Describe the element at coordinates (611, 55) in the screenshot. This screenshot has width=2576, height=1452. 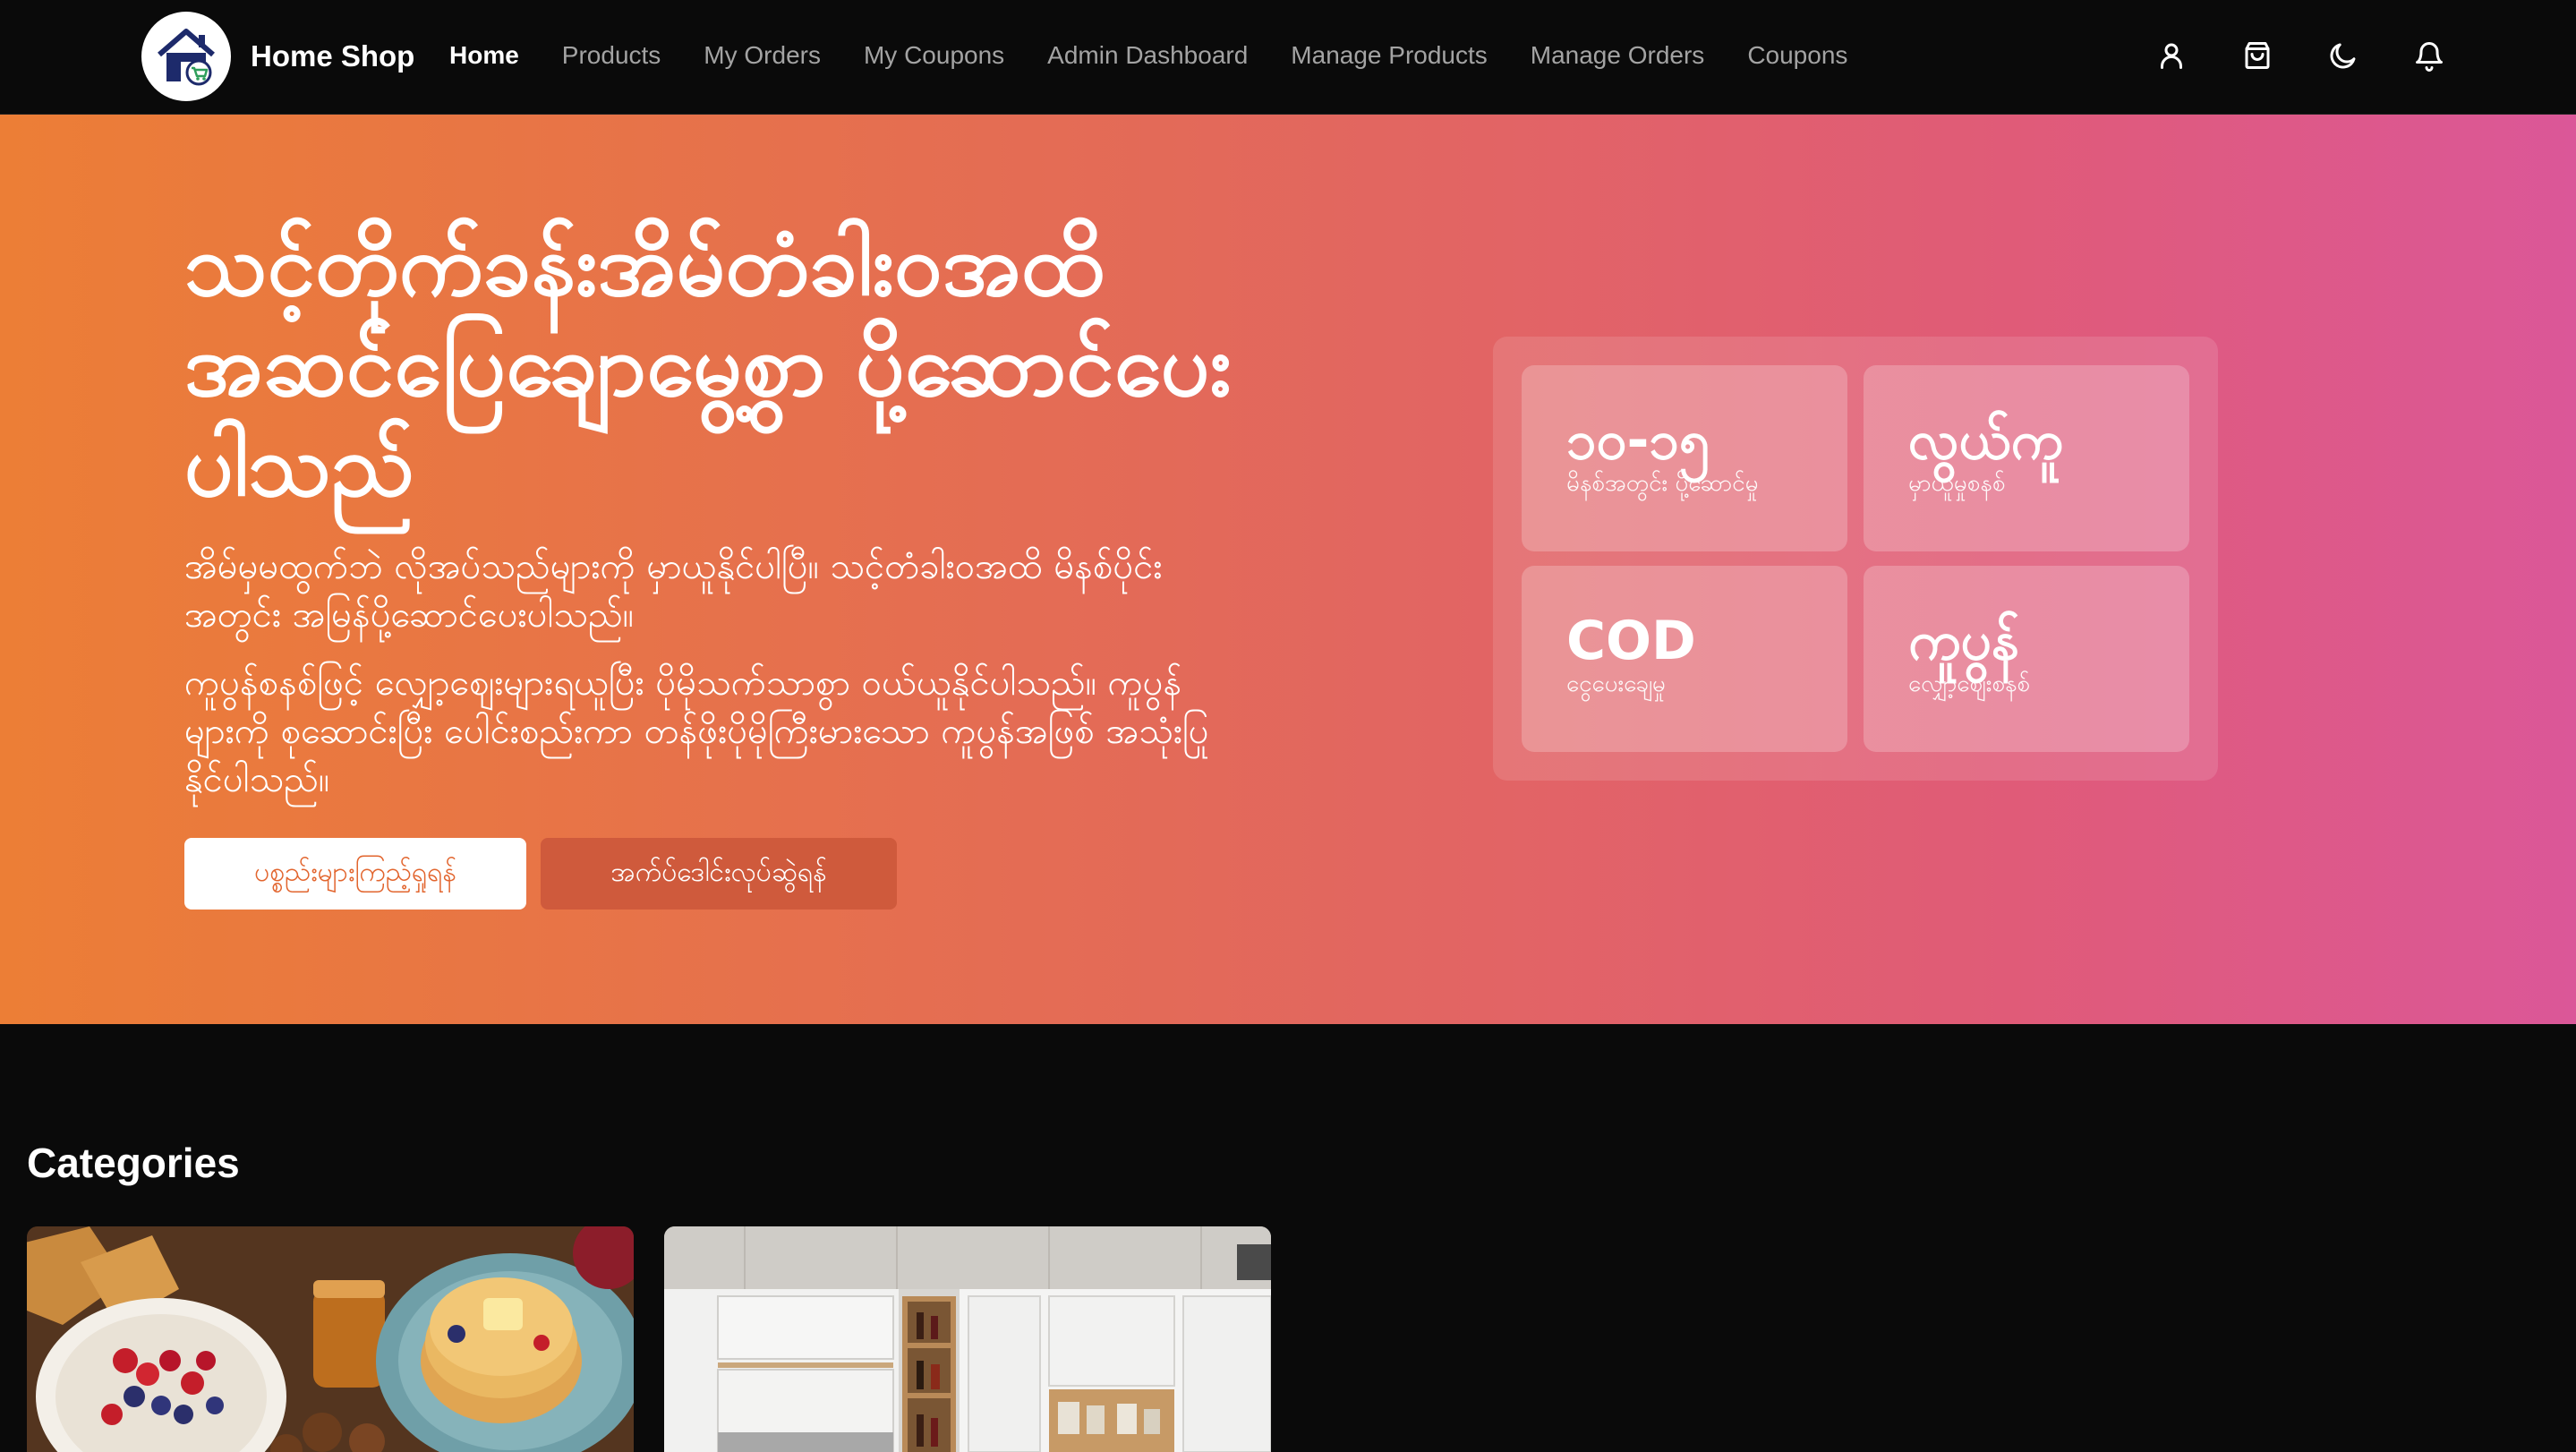
I see `nav-link-products: Products` at that location.